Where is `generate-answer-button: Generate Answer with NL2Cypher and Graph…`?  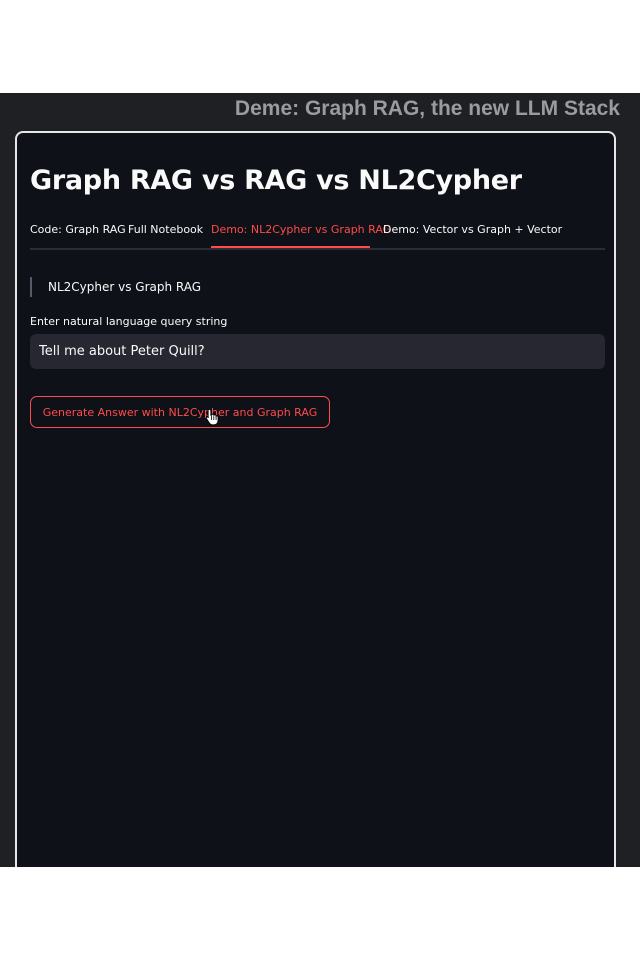
generate-answer-button: Generate Answer with NL2Cypher and Graph… is located at coordinates (180, 412).